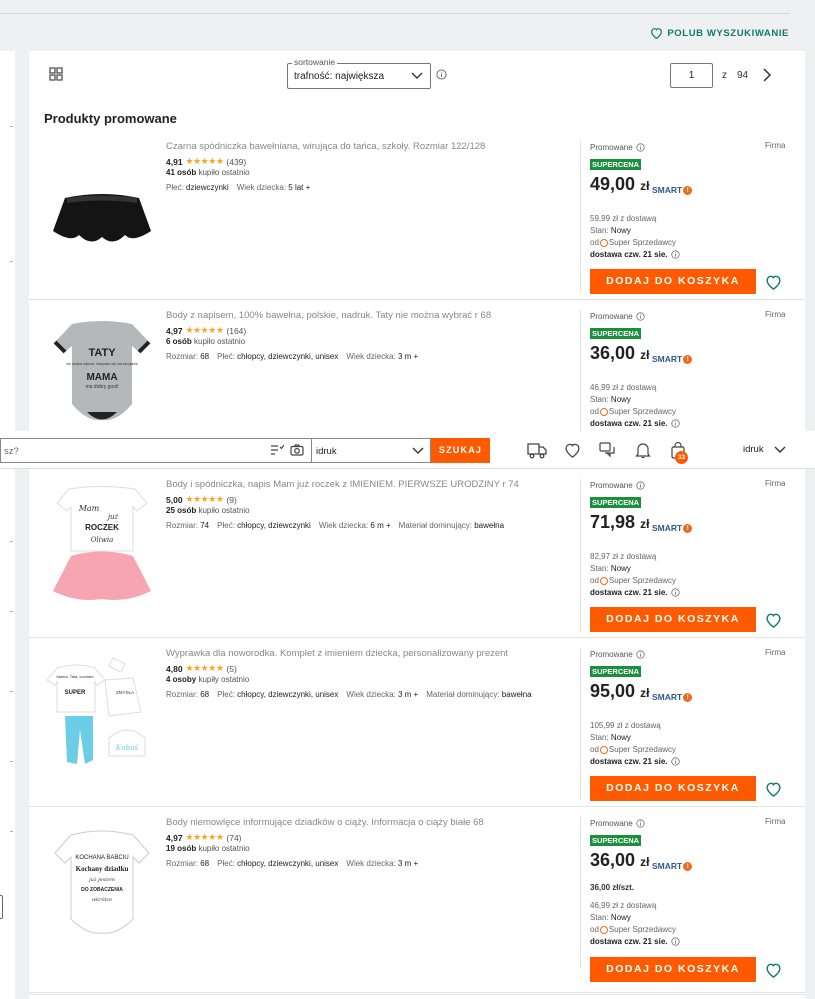 Image resolution: width=815 pixels, height=999 pixels. Describe the element at coordinates (174, 837) in the screenshot. I see `rating-score: 4,97` at that location.